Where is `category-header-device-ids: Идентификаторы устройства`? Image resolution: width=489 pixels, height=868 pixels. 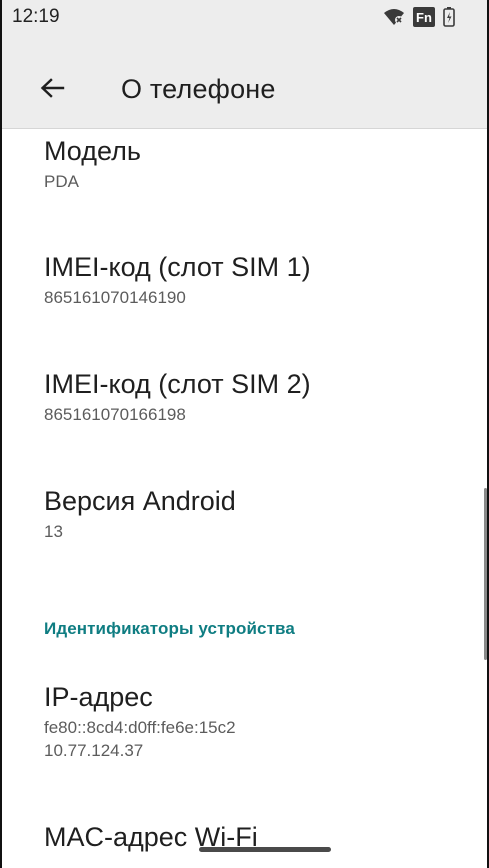 category-header-device-ids: Идентификаторы устройства is located at coordinates (169, 628).